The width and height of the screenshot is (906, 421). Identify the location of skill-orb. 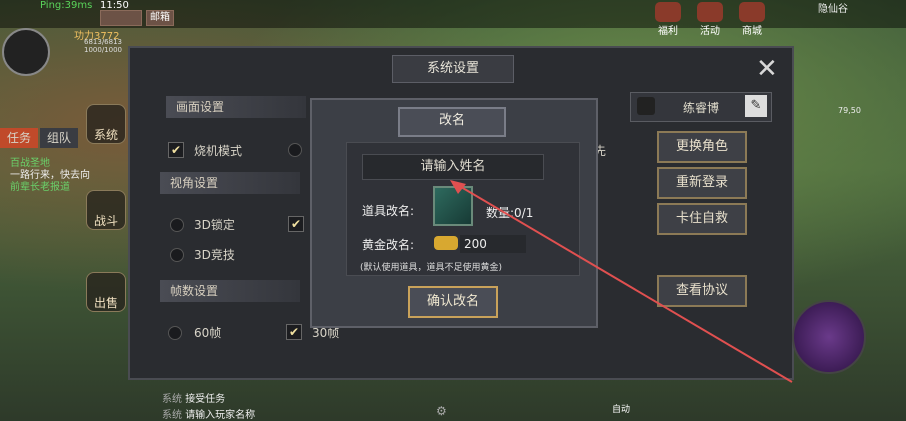
(829, 337).